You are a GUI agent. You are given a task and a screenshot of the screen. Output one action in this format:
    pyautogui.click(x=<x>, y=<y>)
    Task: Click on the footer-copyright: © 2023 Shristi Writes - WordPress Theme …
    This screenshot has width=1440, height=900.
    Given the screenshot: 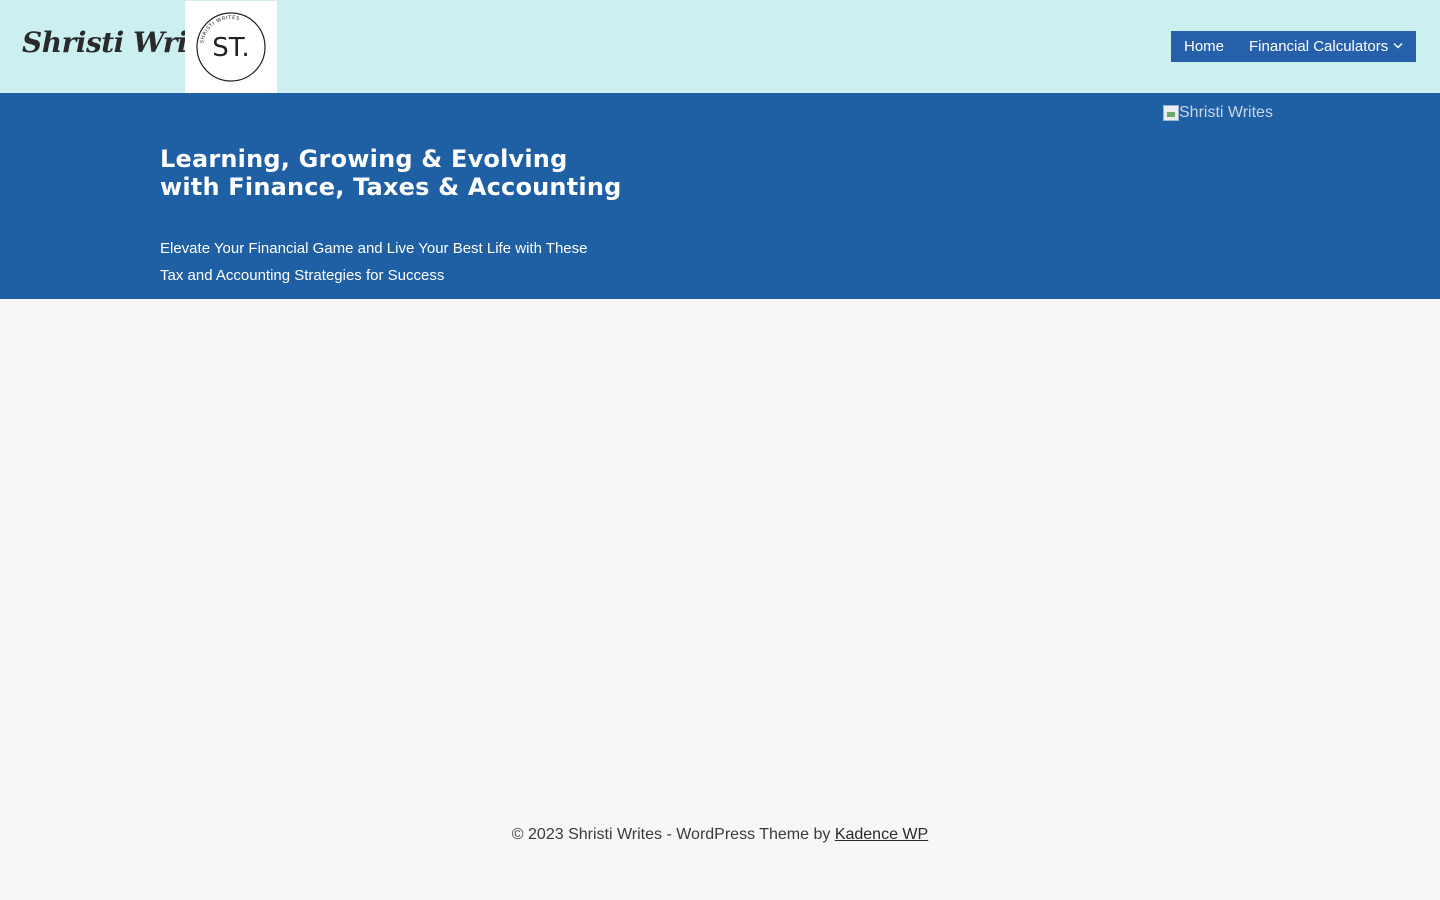 What is the action you would take?
    pyautogui.click(x=671, y=834)
    